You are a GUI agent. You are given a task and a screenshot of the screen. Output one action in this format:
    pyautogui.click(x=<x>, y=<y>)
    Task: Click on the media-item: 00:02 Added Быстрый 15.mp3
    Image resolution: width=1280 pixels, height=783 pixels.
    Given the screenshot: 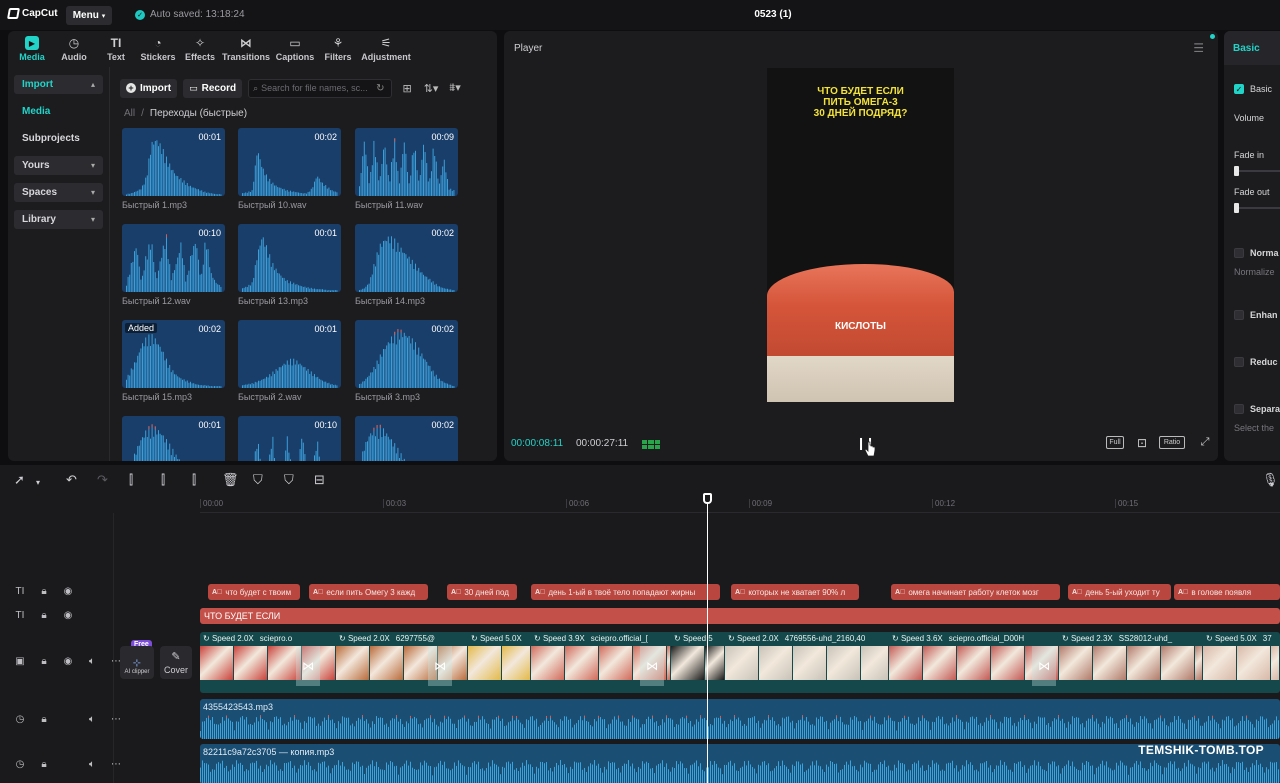 What is the action you would take?
    pyautogui.click(x=173, y=361)
    